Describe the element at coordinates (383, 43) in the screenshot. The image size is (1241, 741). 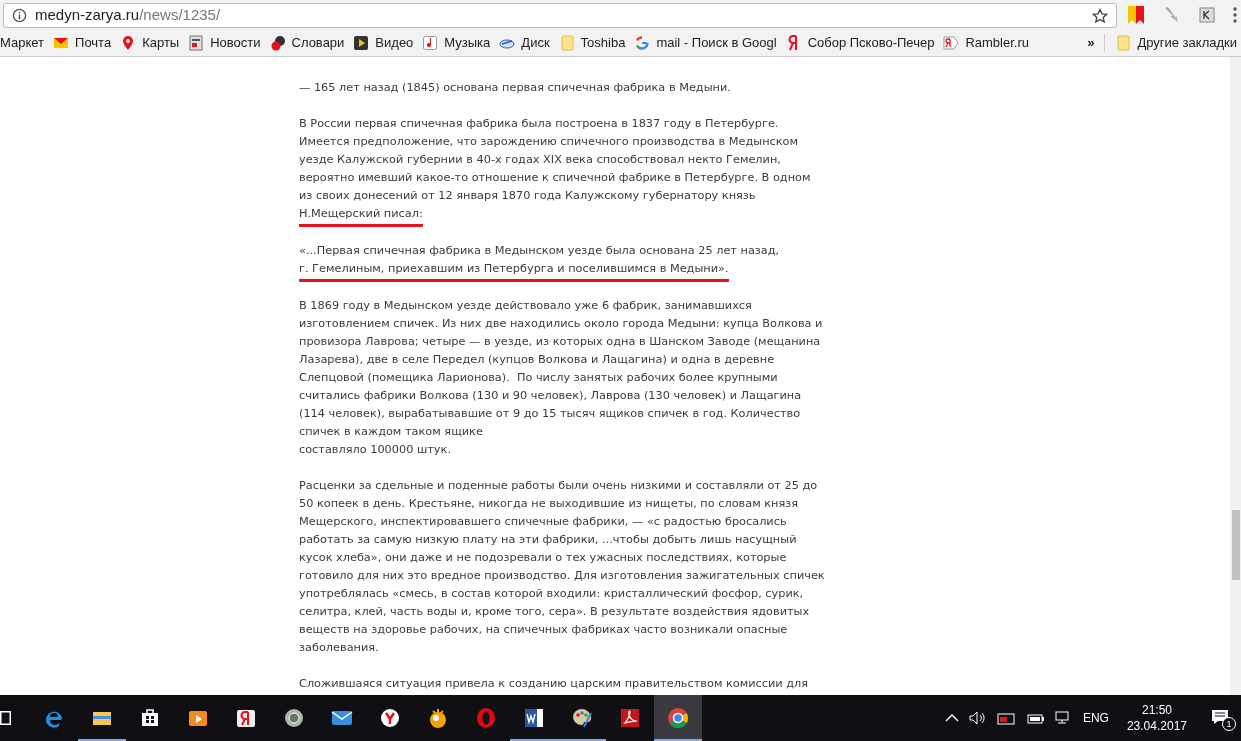
I see `bookmark-link: Видео` at that location.